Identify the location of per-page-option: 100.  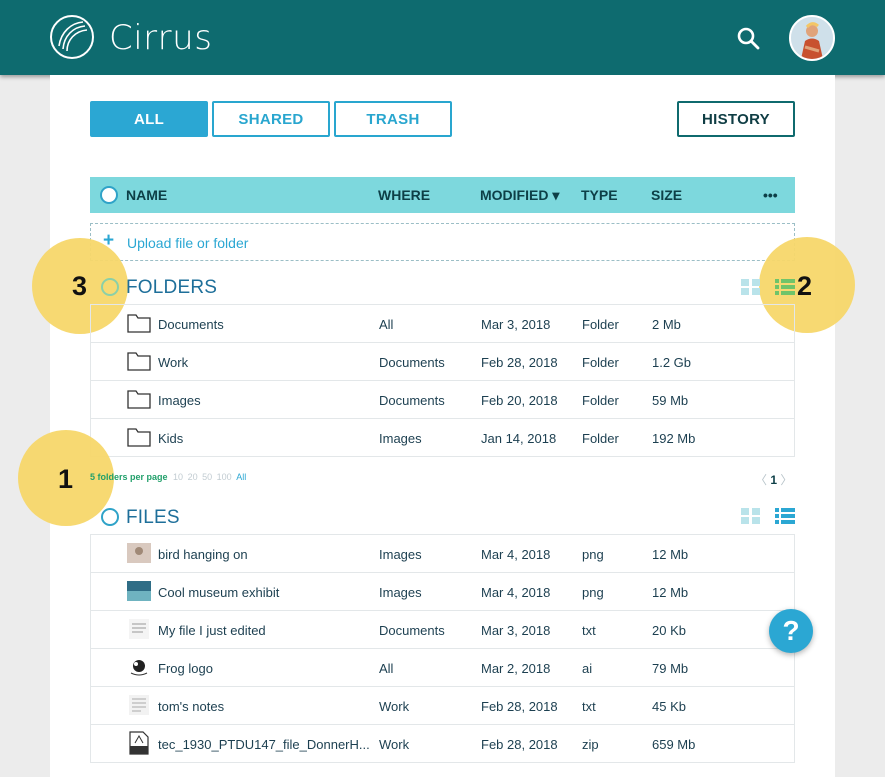
(224, 477).